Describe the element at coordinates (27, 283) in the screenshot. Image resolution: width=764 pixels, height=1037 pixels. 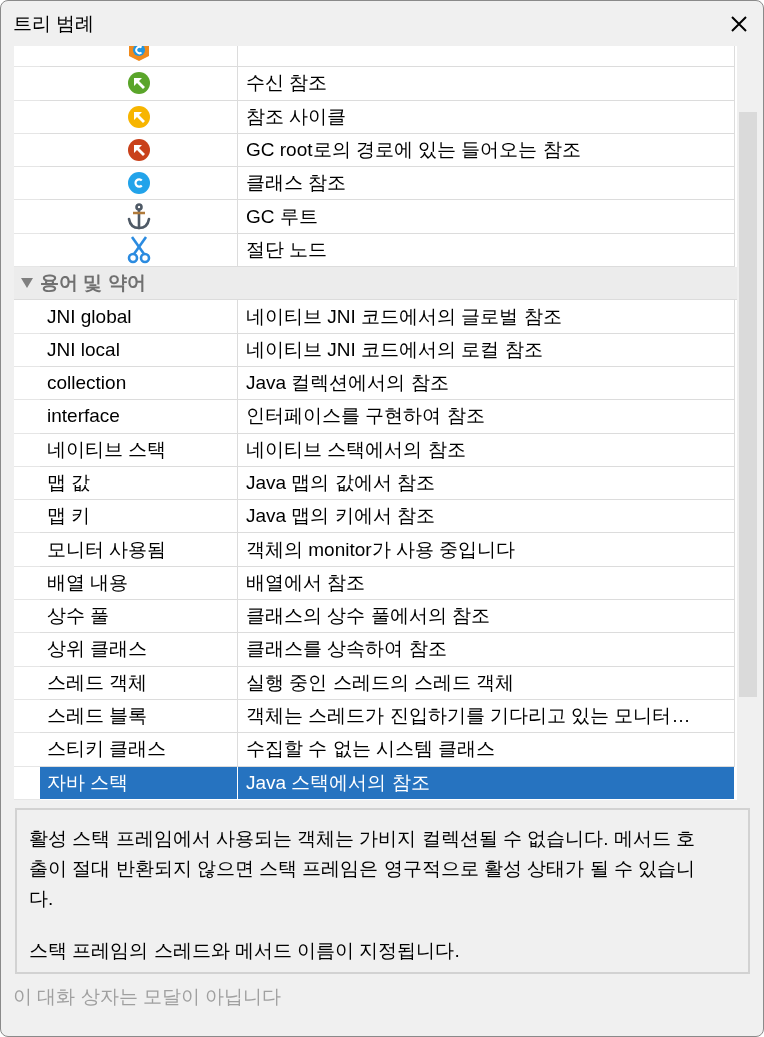
I see `expand-triangle-icon` at that location.